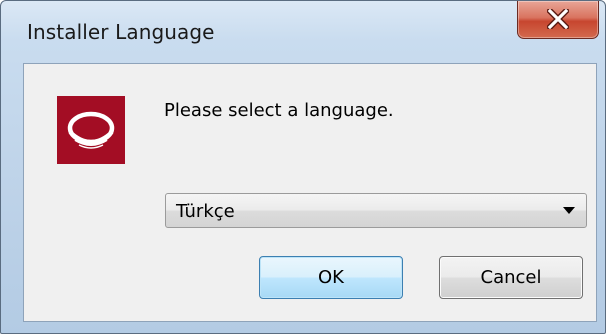 Image resolution: width=608 pixels, height=336 pixels. What do you see at coordinates (511, 277) in the screenshot?
I see `cancel-button: Cancel` at bounding box center [511, 277].